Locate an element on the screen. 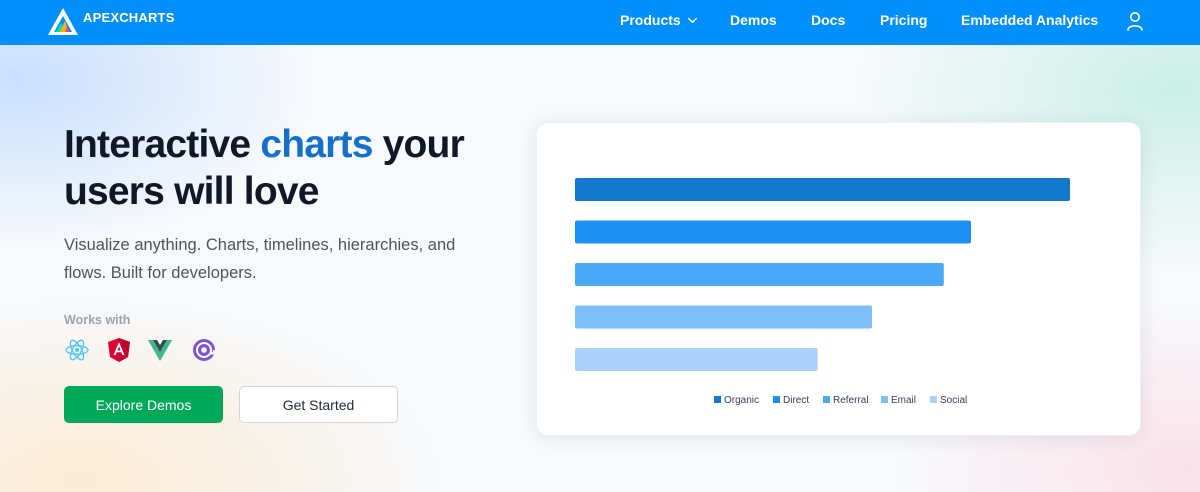 The width and height of the screenshot is (1200, 492). bar-organic is located at coordinates (822, 189).